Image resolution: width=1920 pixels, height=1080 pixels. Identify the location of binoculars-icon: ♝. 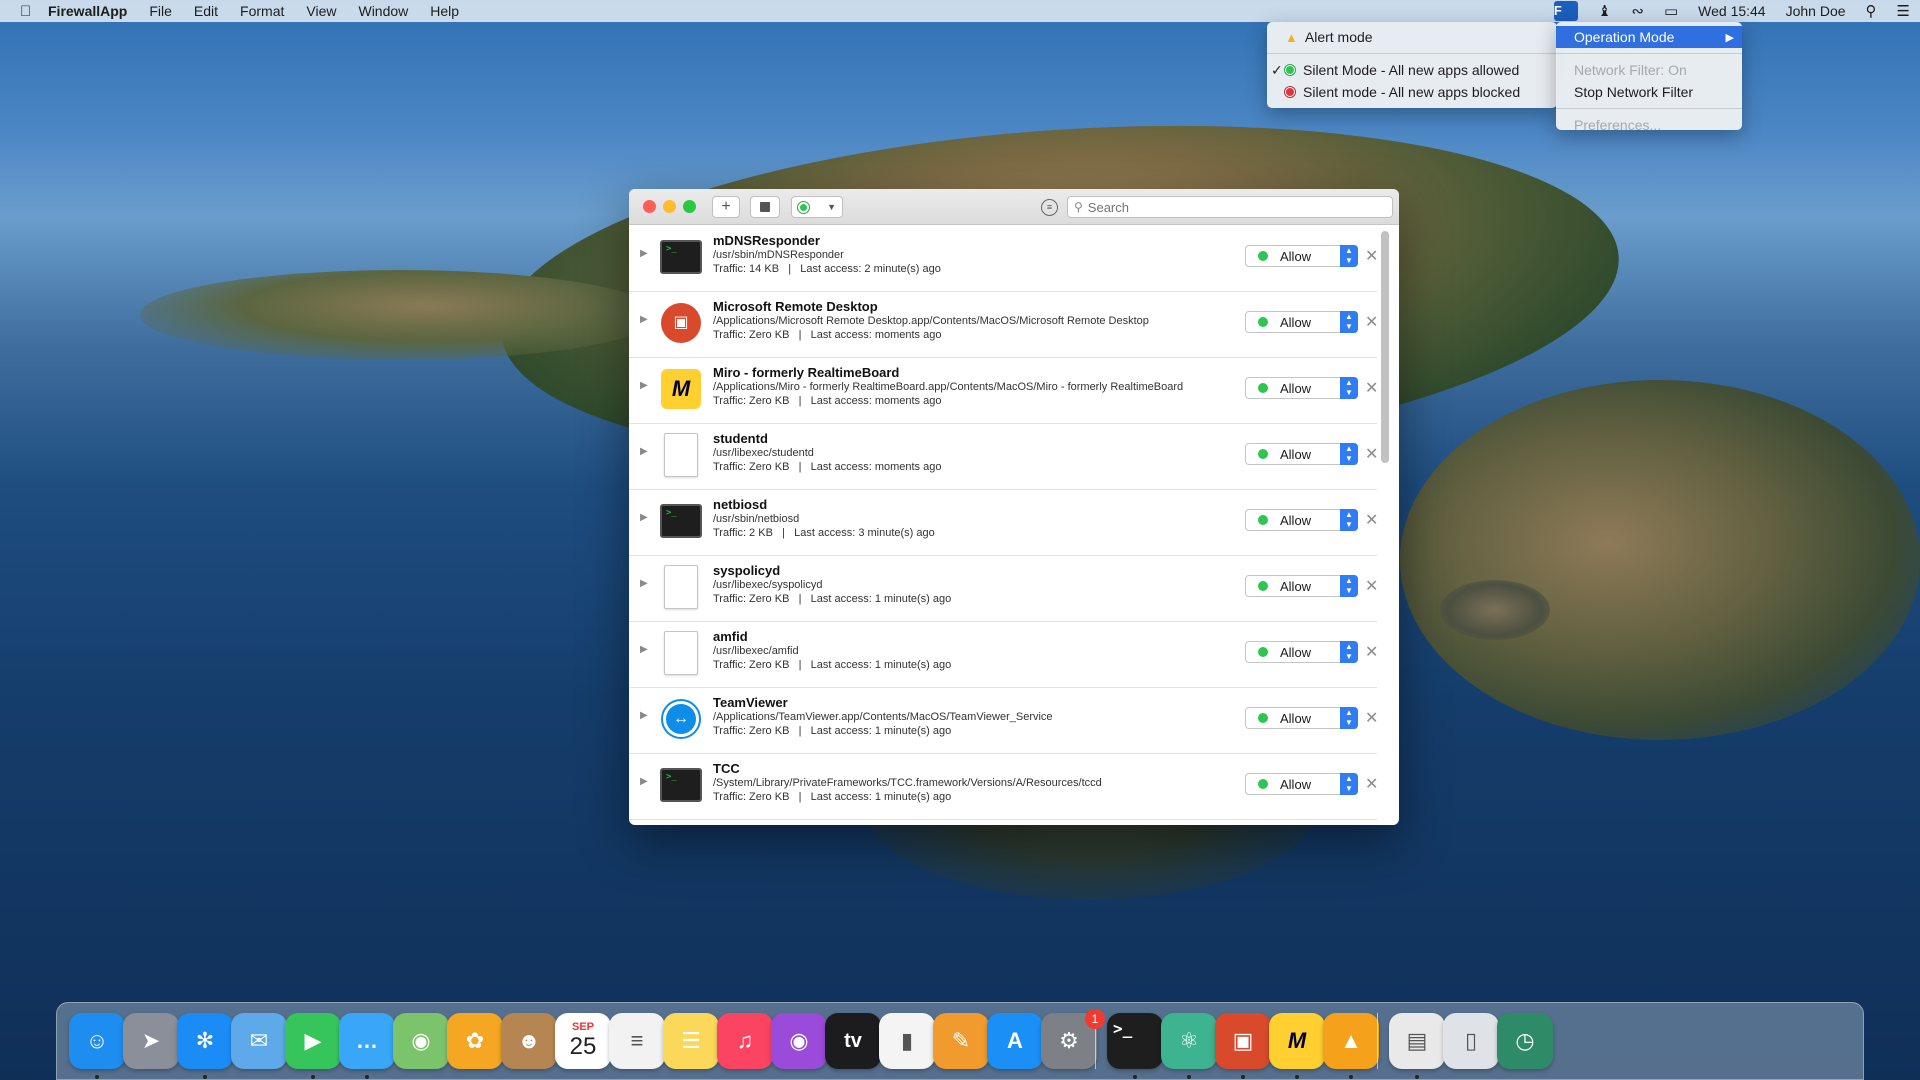
(1604, 11).